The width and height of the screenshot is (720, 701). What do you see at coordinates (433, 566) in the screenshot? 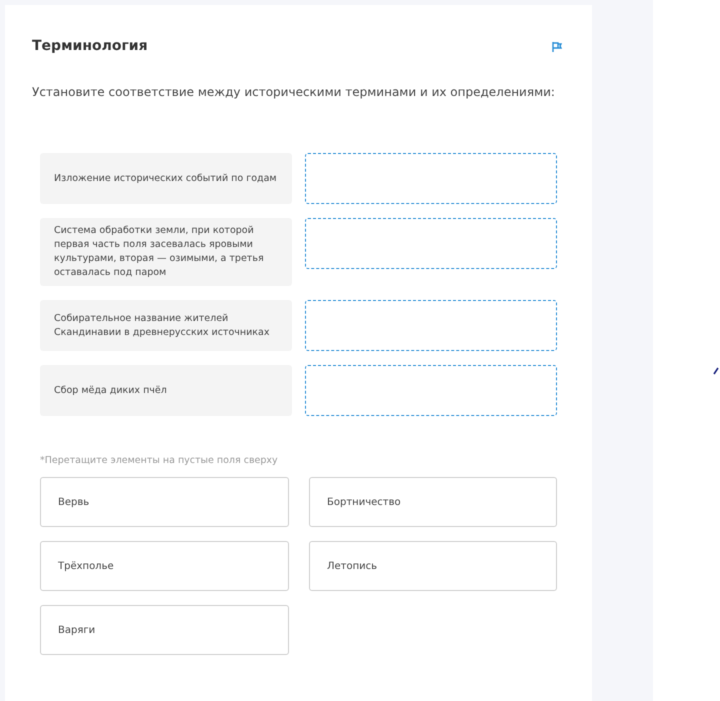
I see `term-card: Летопись` at bounding box center [433, 566].